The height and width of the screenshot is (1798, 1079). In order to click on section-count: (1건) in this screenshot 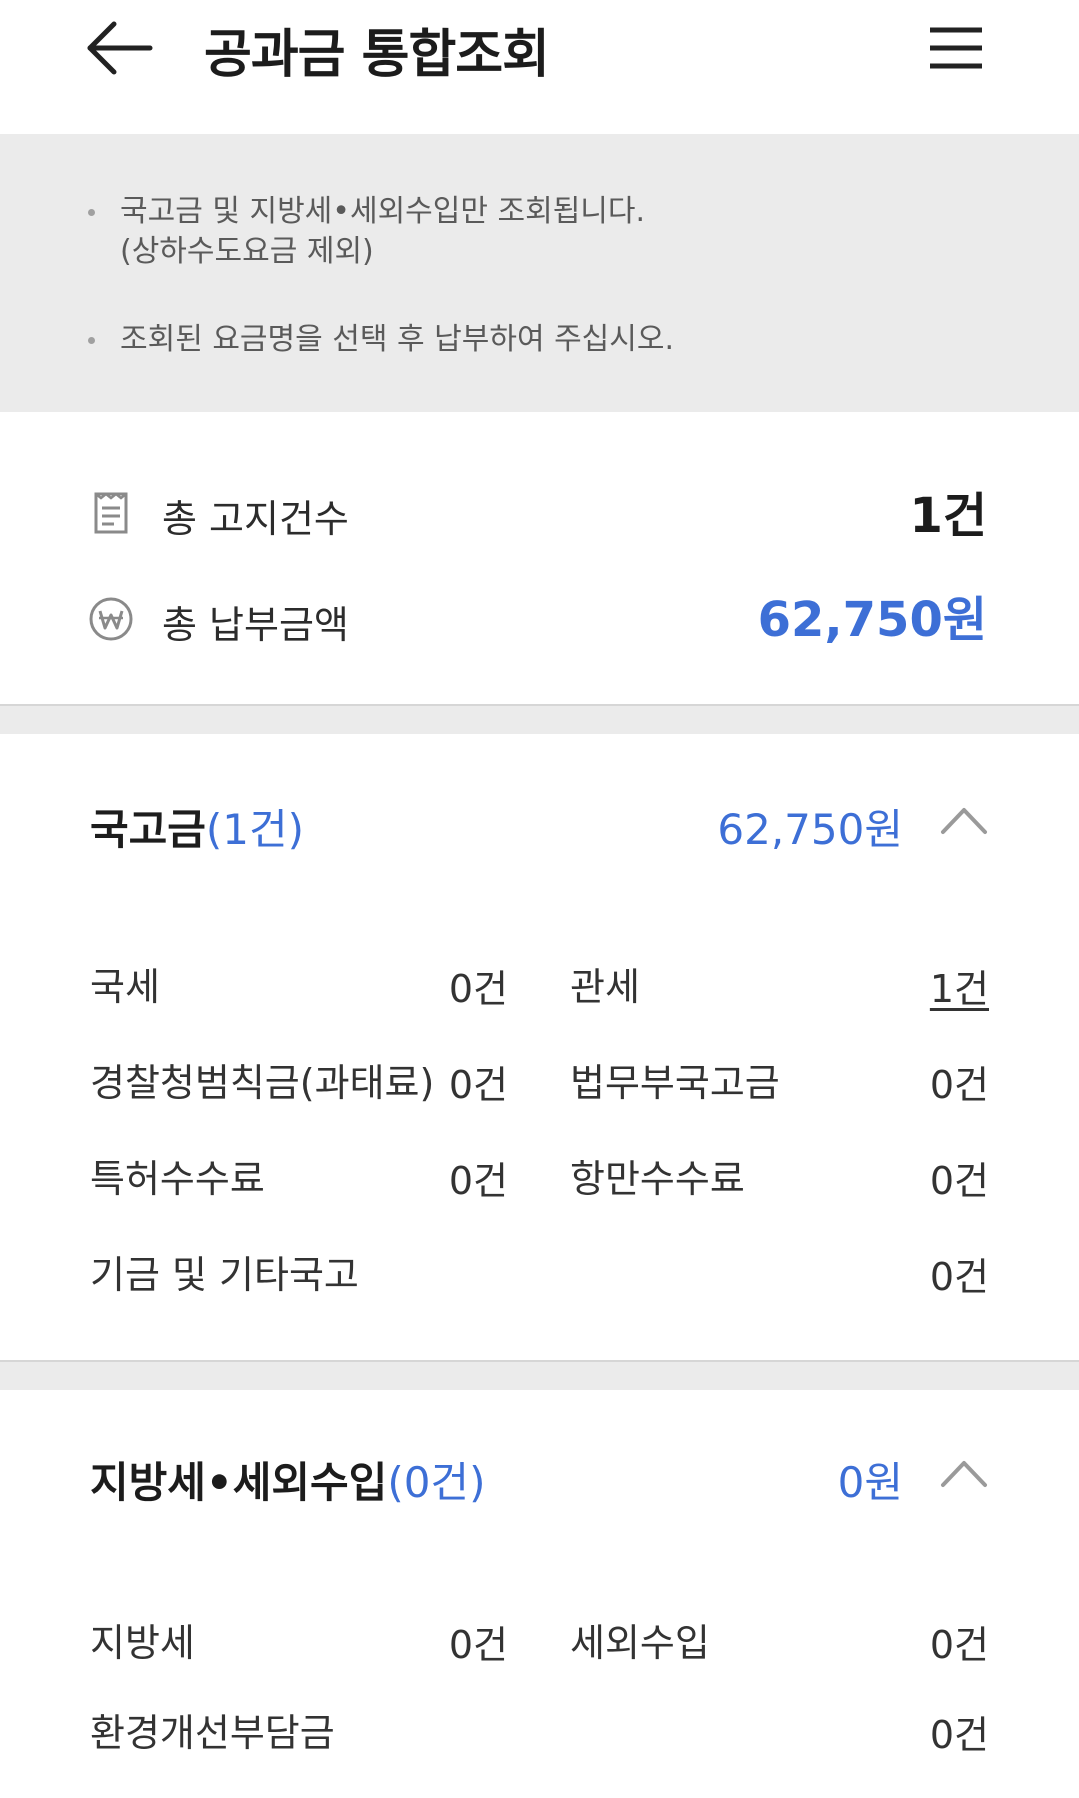, I will do `click(255, 829)`.